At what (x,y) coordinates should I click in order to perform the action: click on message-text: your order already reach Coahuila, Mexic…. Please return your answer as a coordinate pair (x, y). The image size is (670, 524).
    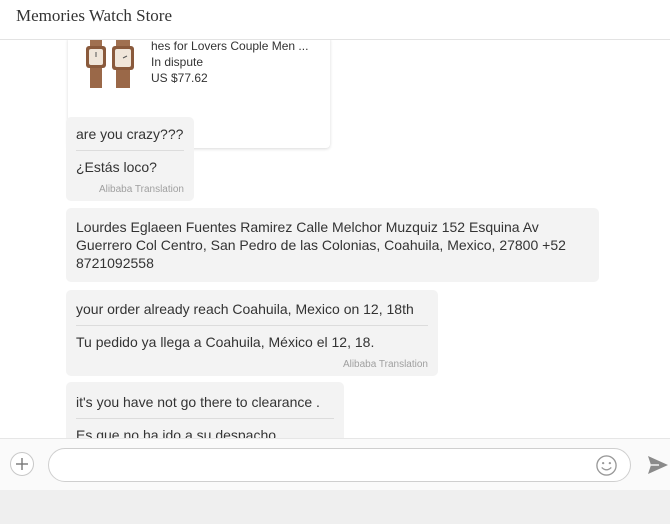
    Looking at the image, I should click on (245, 309).